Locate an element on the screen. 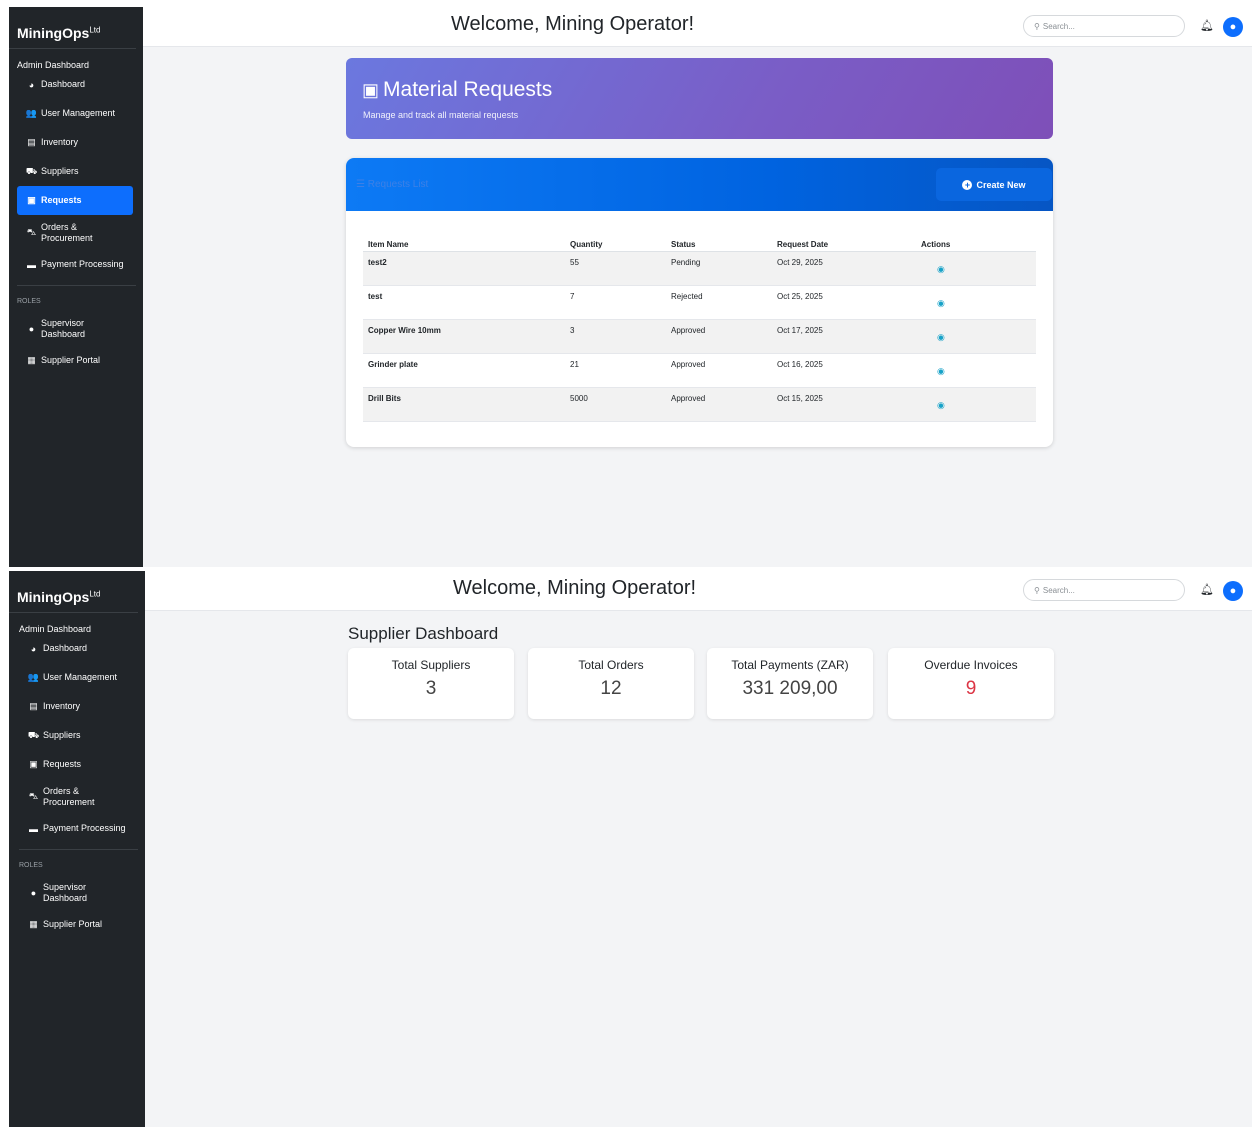 The height and width of the screenshot is (1127, 1252). page-title: ▣ Material Requests is located at coordinates (457, 89).